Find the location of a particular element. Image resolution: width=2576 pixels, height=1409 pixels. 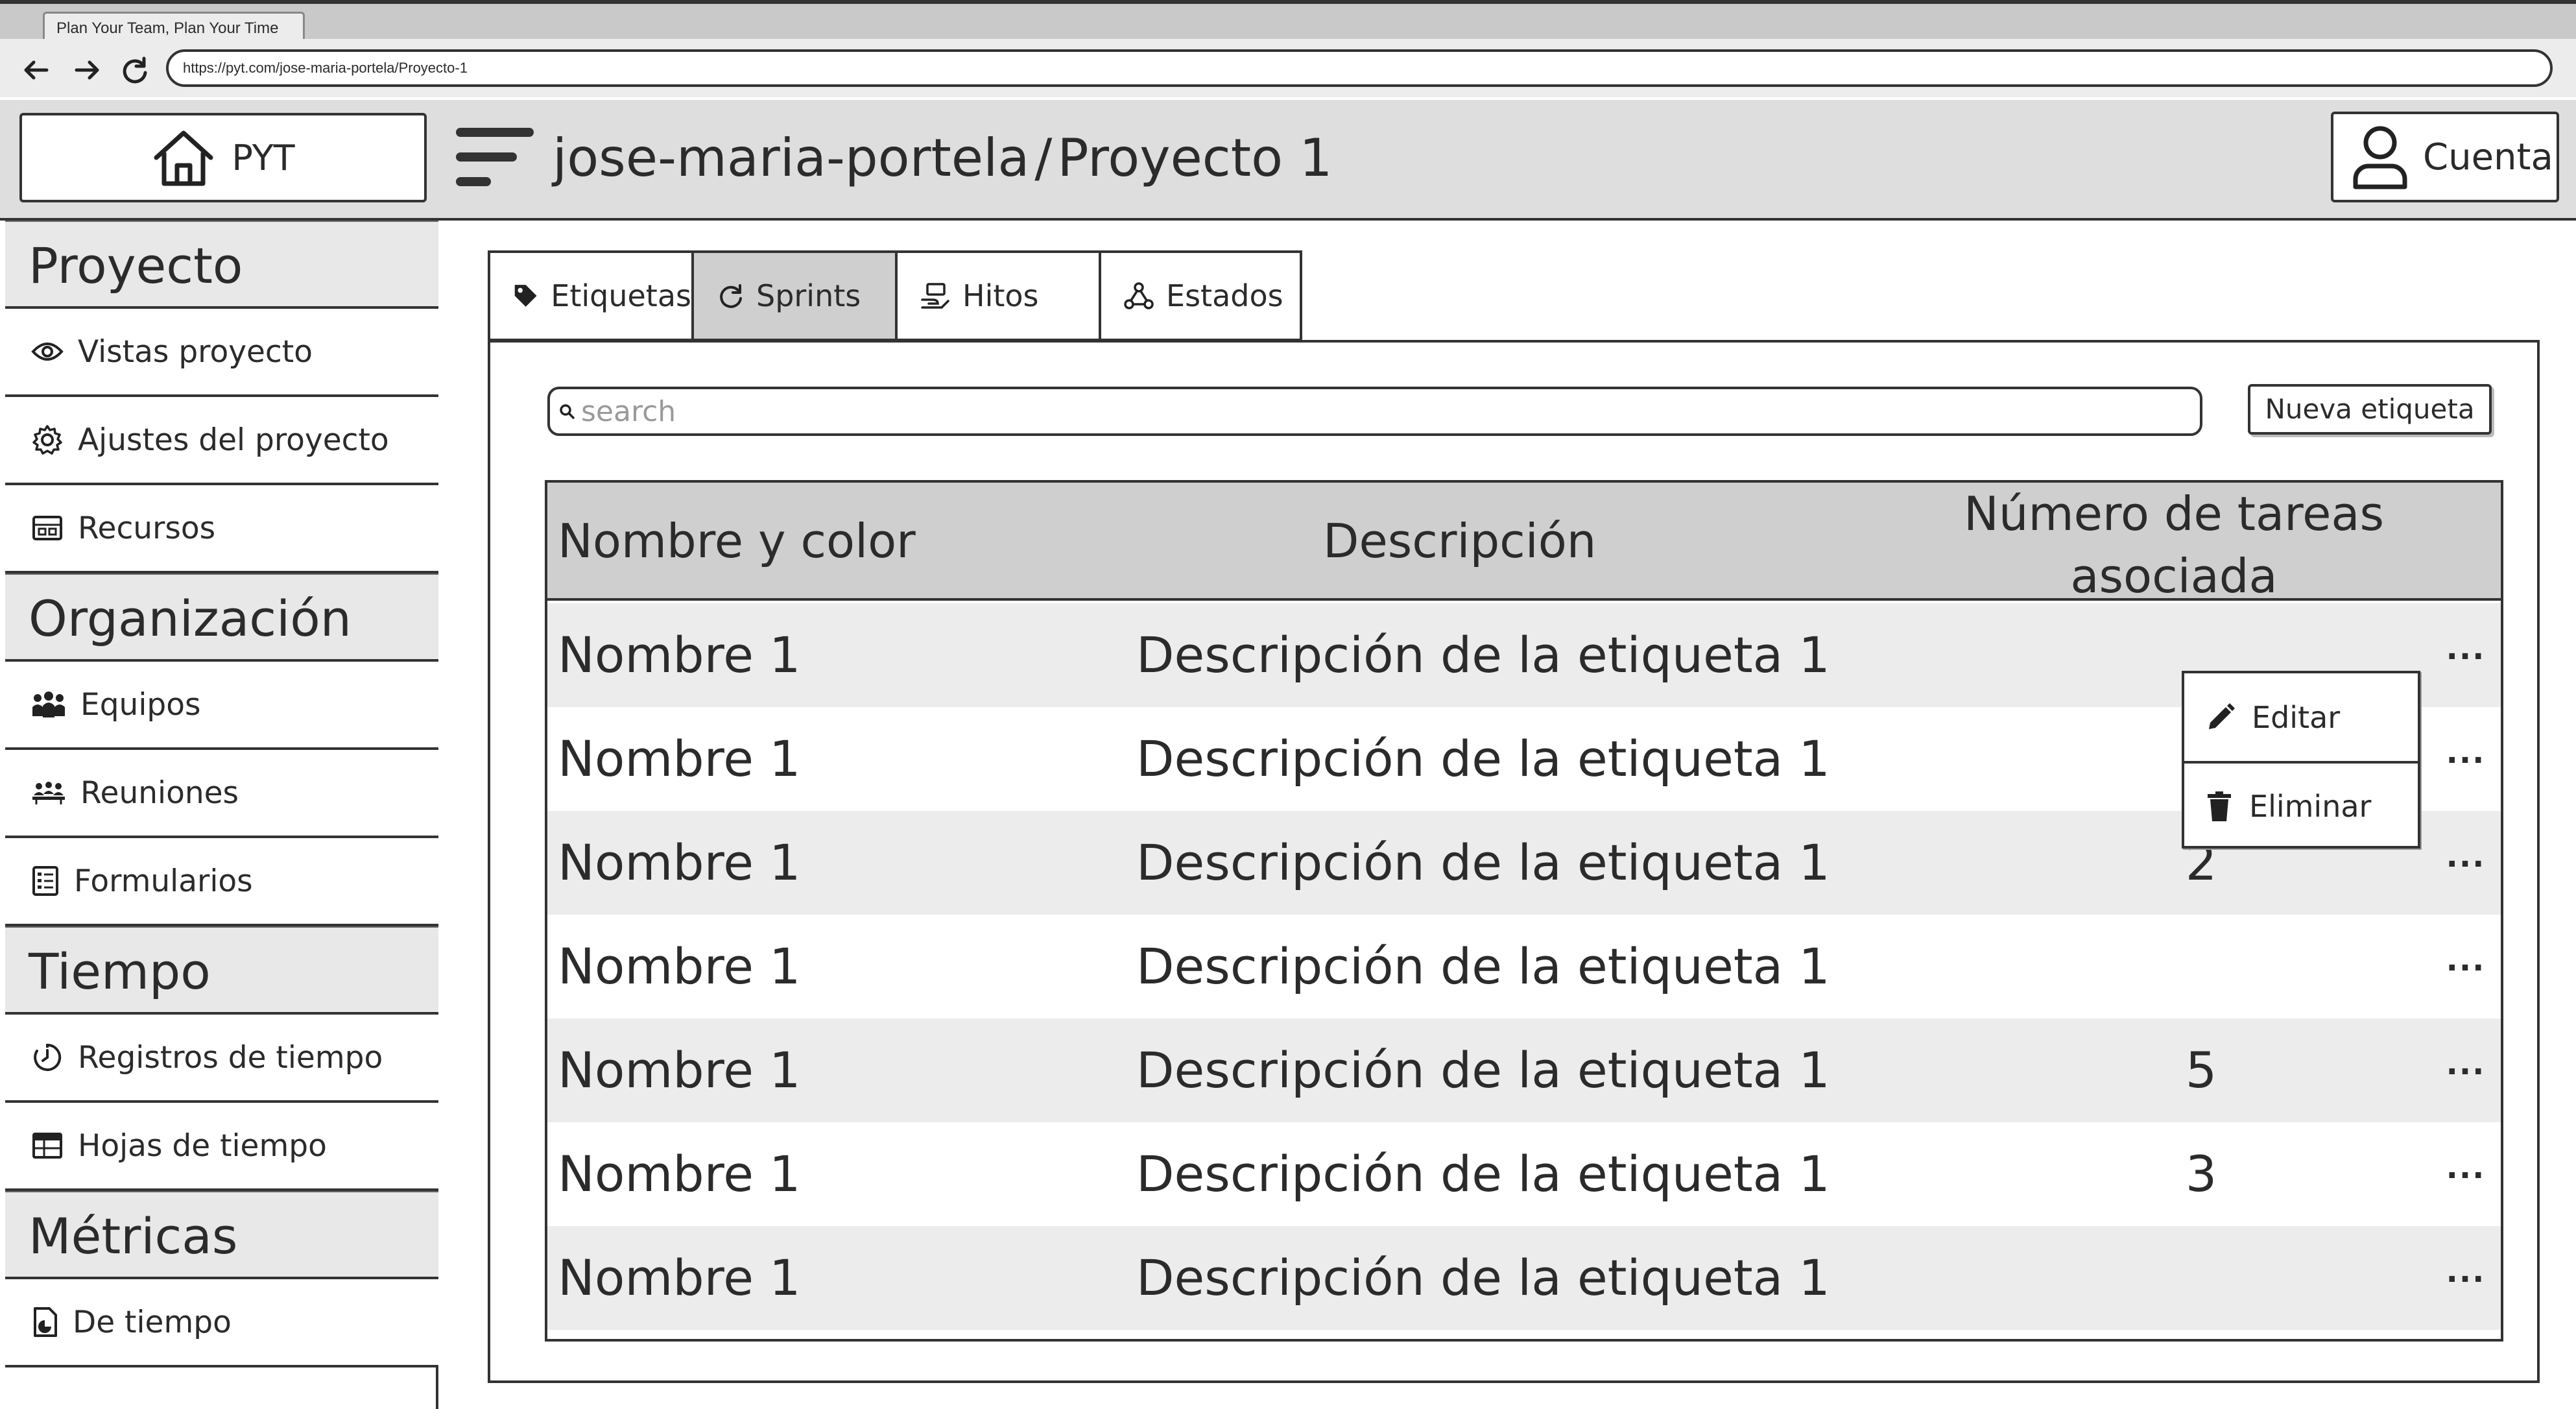

sidebar-item-registros: Registros de tiempo is located at coordinates (221, 1059).